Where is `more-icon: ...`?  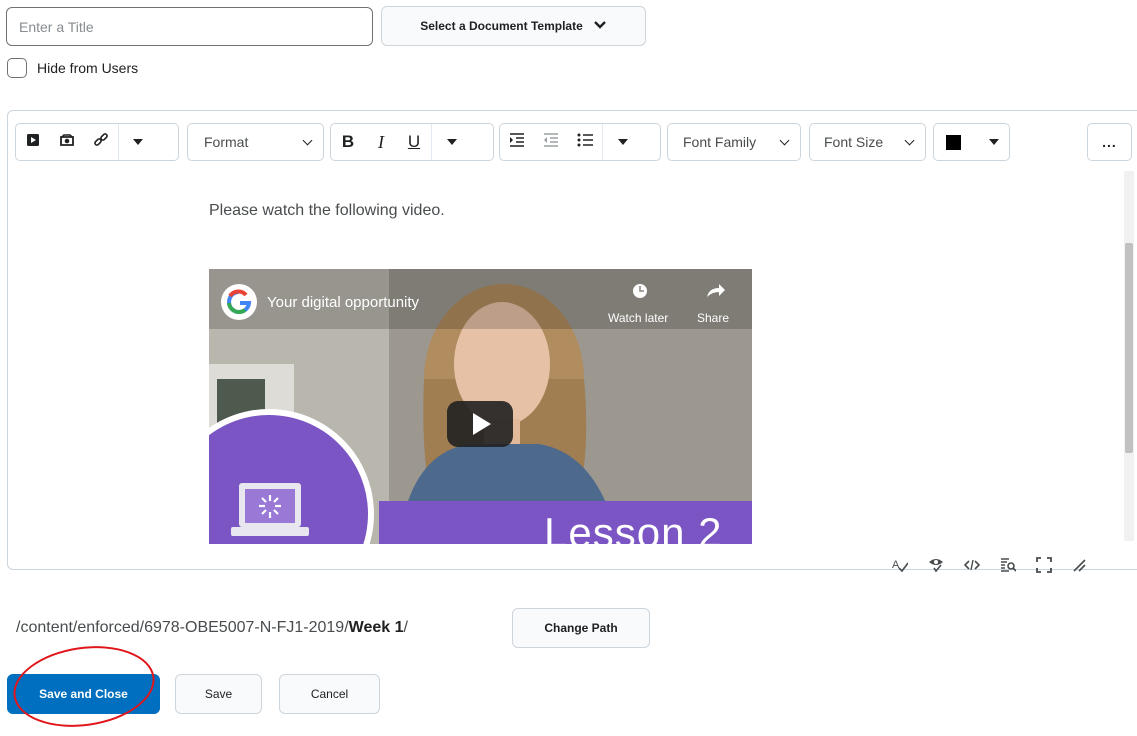 more-icon: ... is located at coordinates (1109, 142).